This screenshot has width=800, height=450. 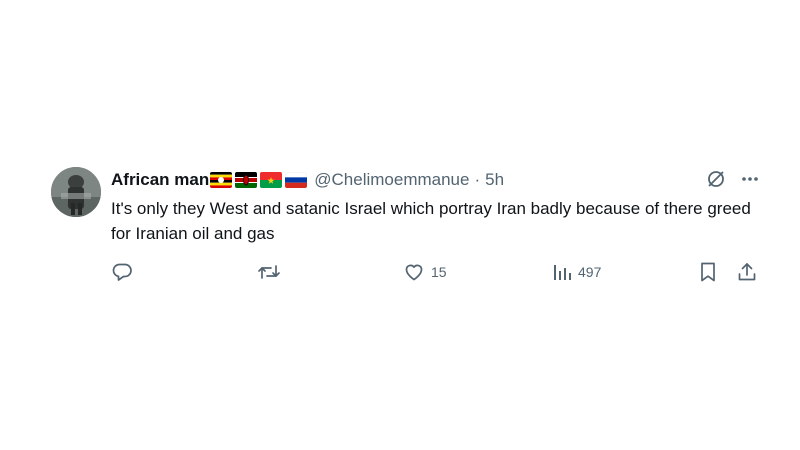 I want to click on kenya-flag-icon, so click(x=246, y=180).